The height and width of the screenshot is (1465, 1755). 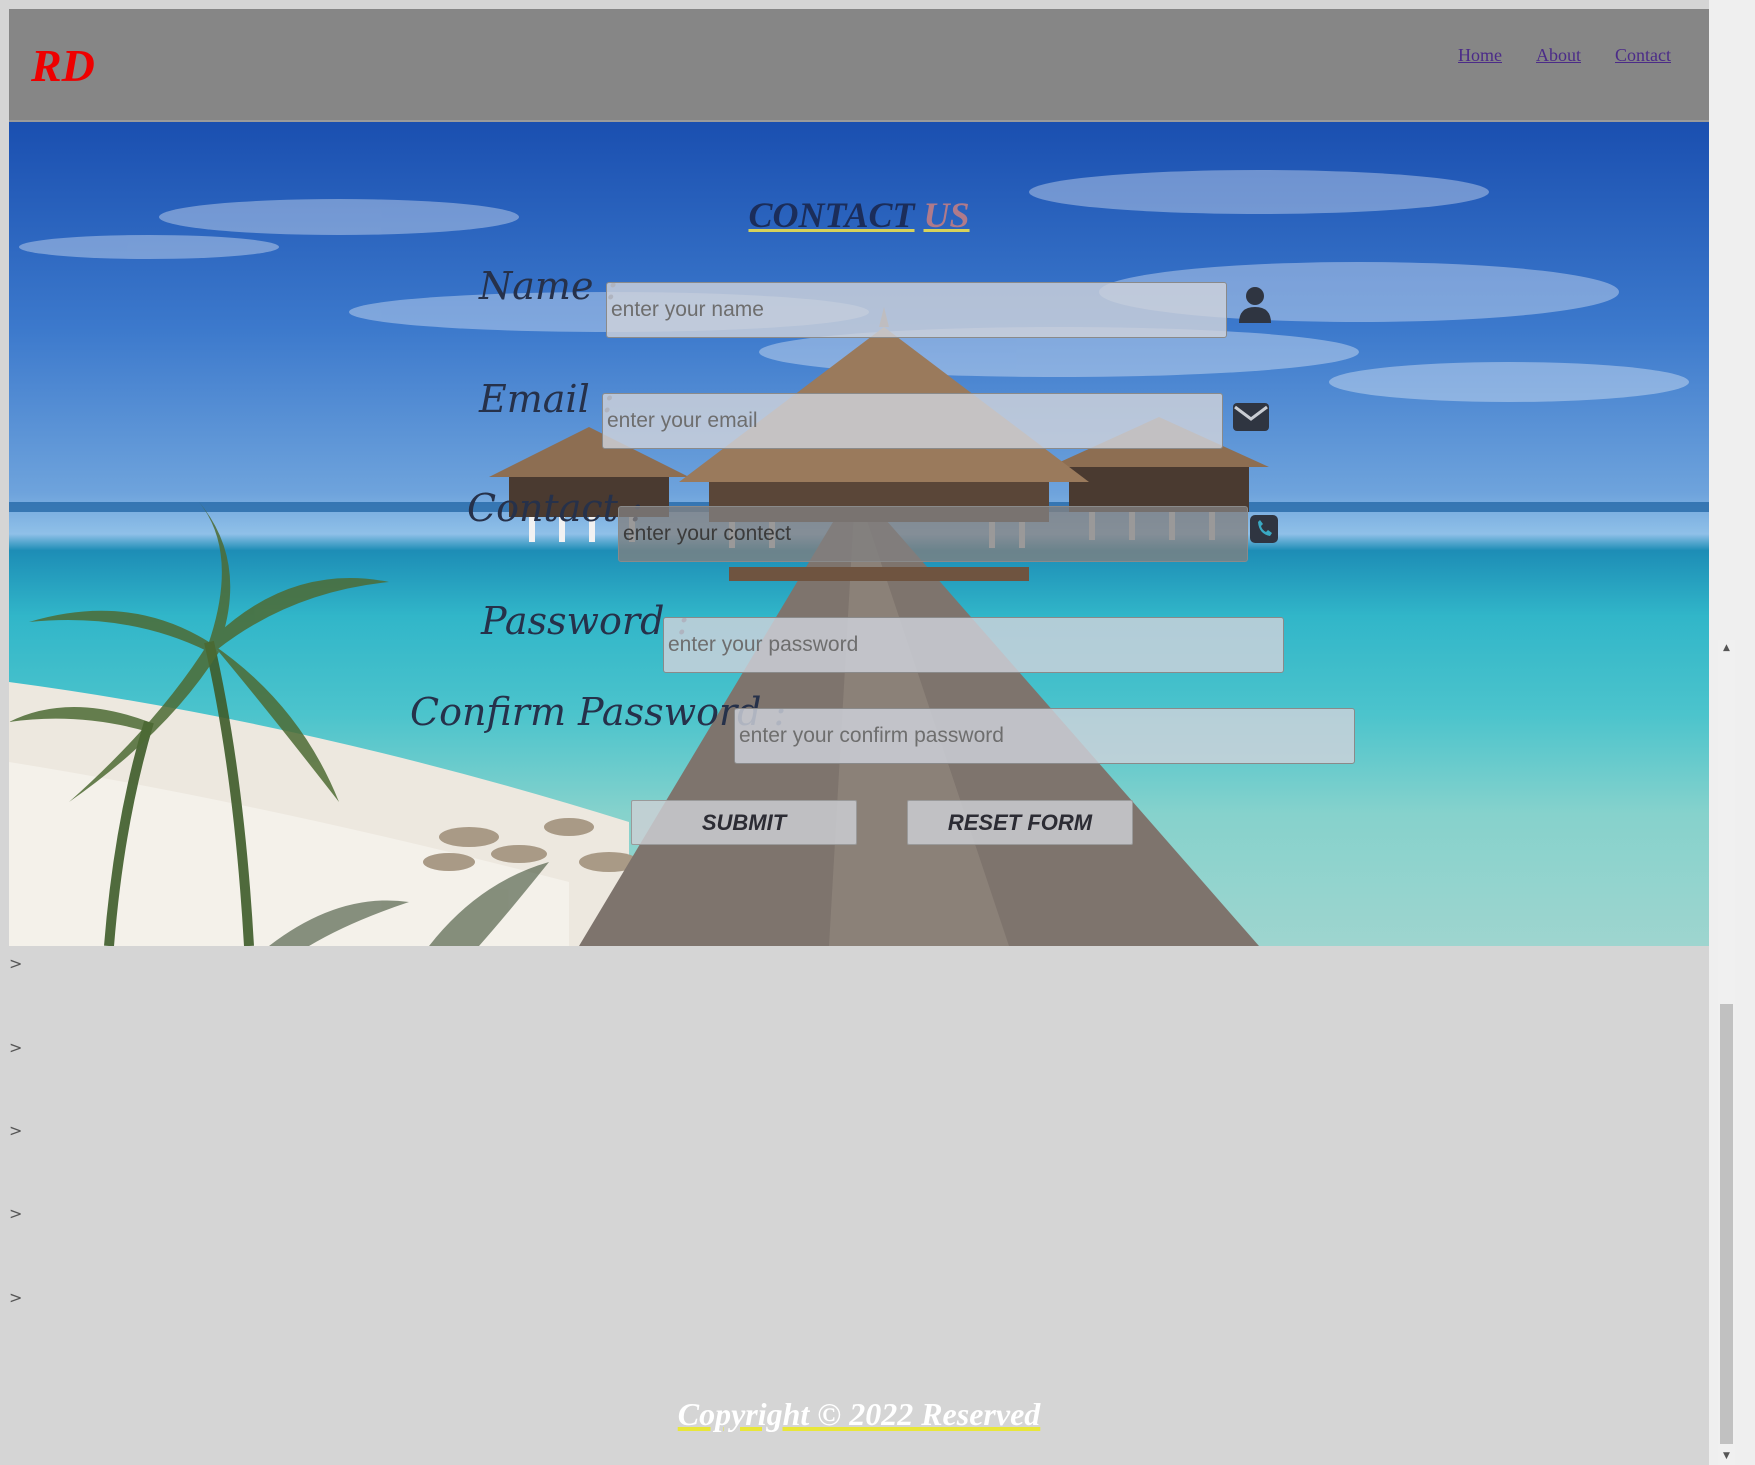 I want to click on footer-text: Copyright © 2022 Reserved, so click(x=859, y=1414).